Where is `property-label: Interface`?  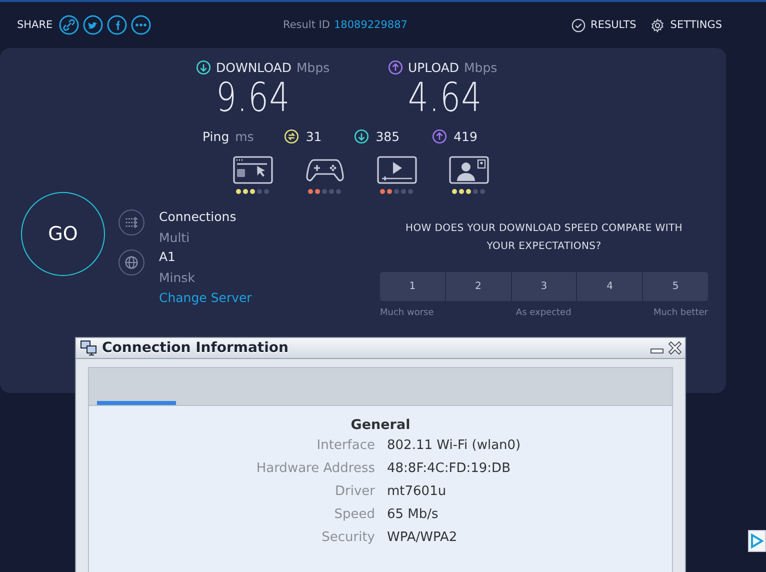 property-label: Interface is located at coordinates (345, 446).